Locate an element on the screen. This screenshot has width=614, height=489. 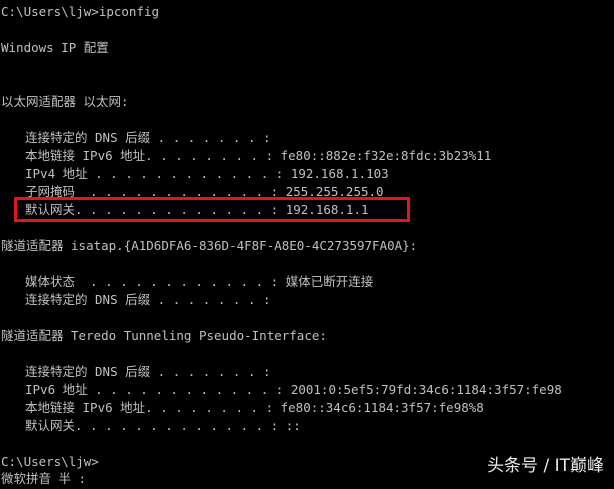
command-line: C:\Users\ljw>ipconfig is located at coordinates (80, 11).